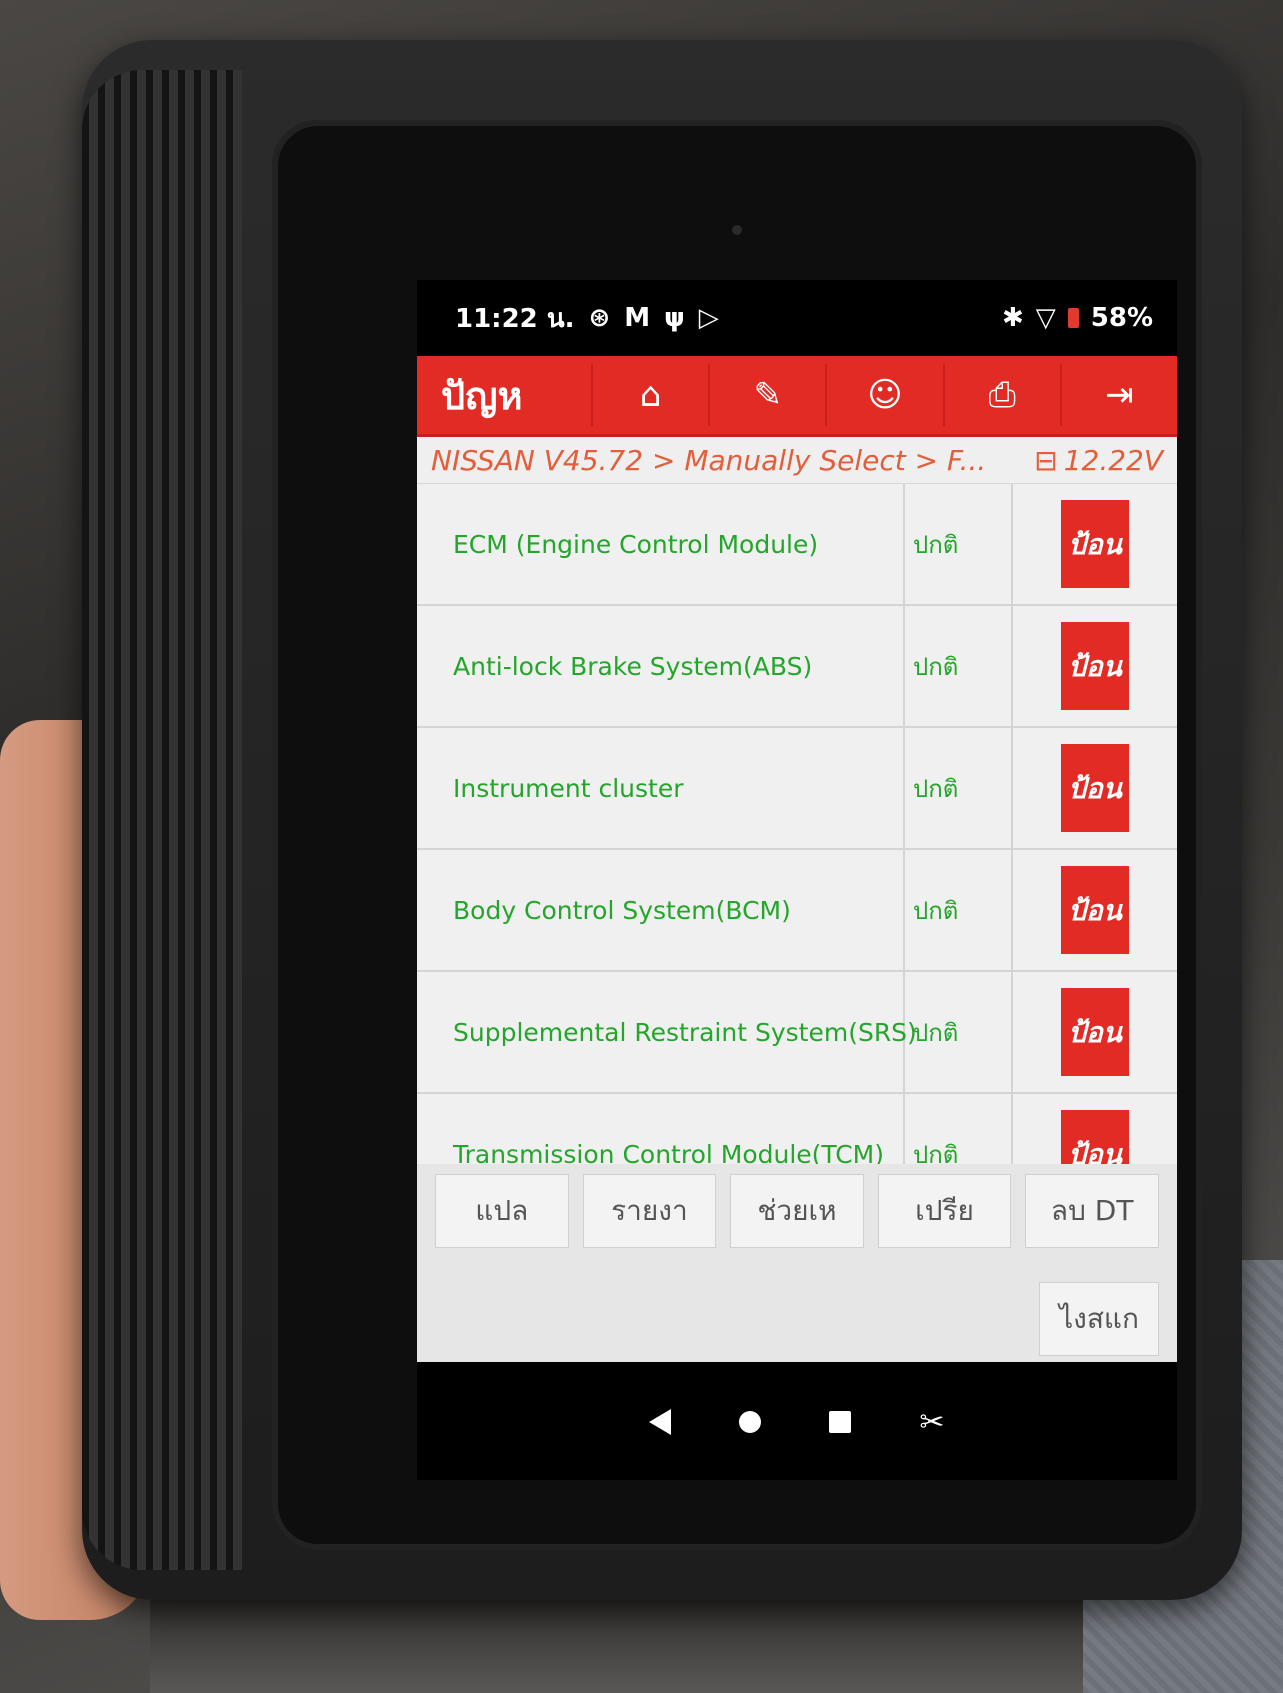 This screenshot has height=1693, width=1283. I want to click on edit-icon: ✎, so click(768, 395).